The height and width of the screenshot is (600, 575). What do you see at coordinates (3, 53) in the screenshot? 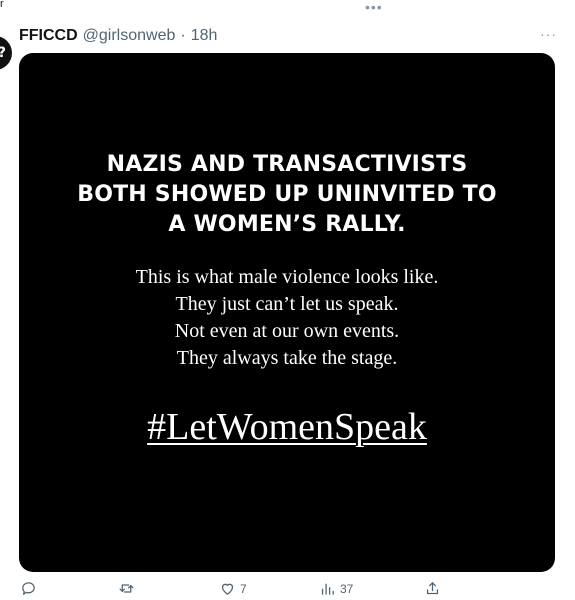
I see `avatar-glyph: ?` at bounding box center [3, 53].